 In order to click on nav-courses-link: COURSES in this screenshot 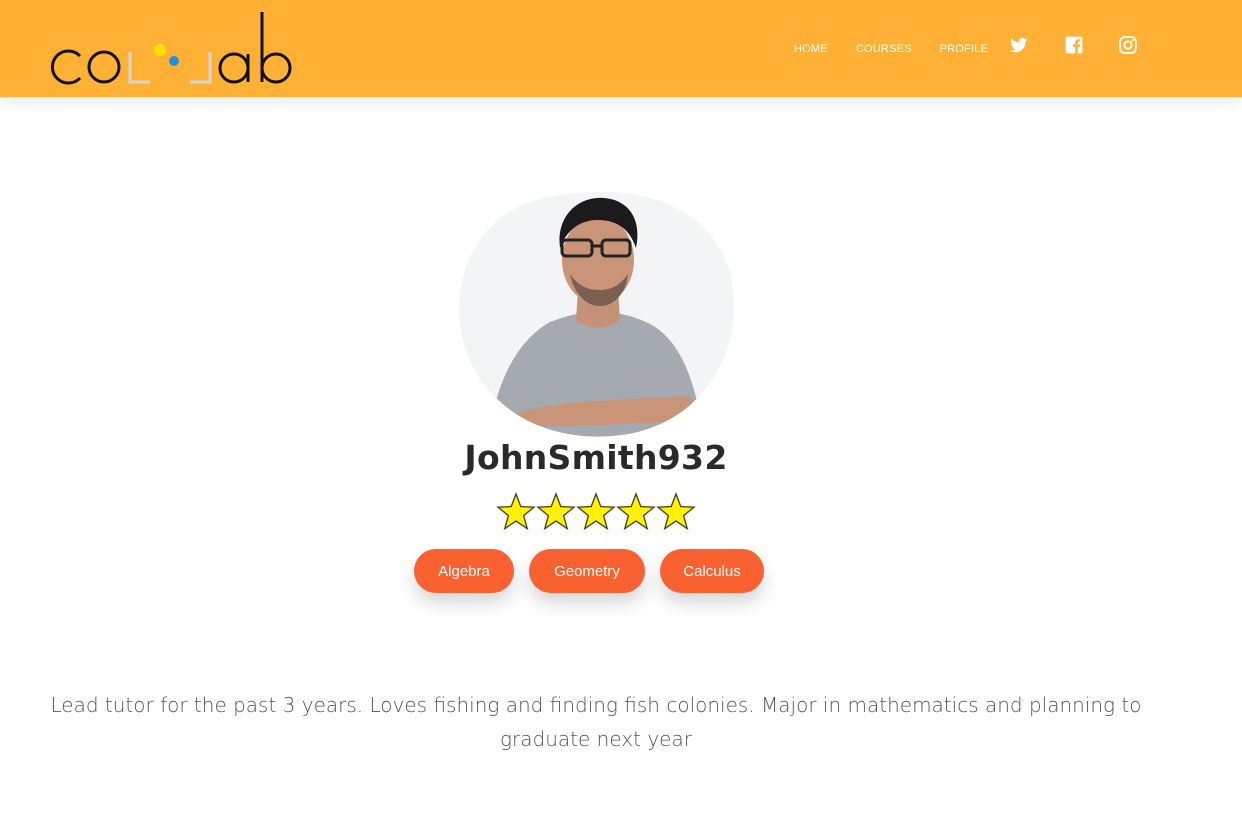, I will do `click(884, 49)`.